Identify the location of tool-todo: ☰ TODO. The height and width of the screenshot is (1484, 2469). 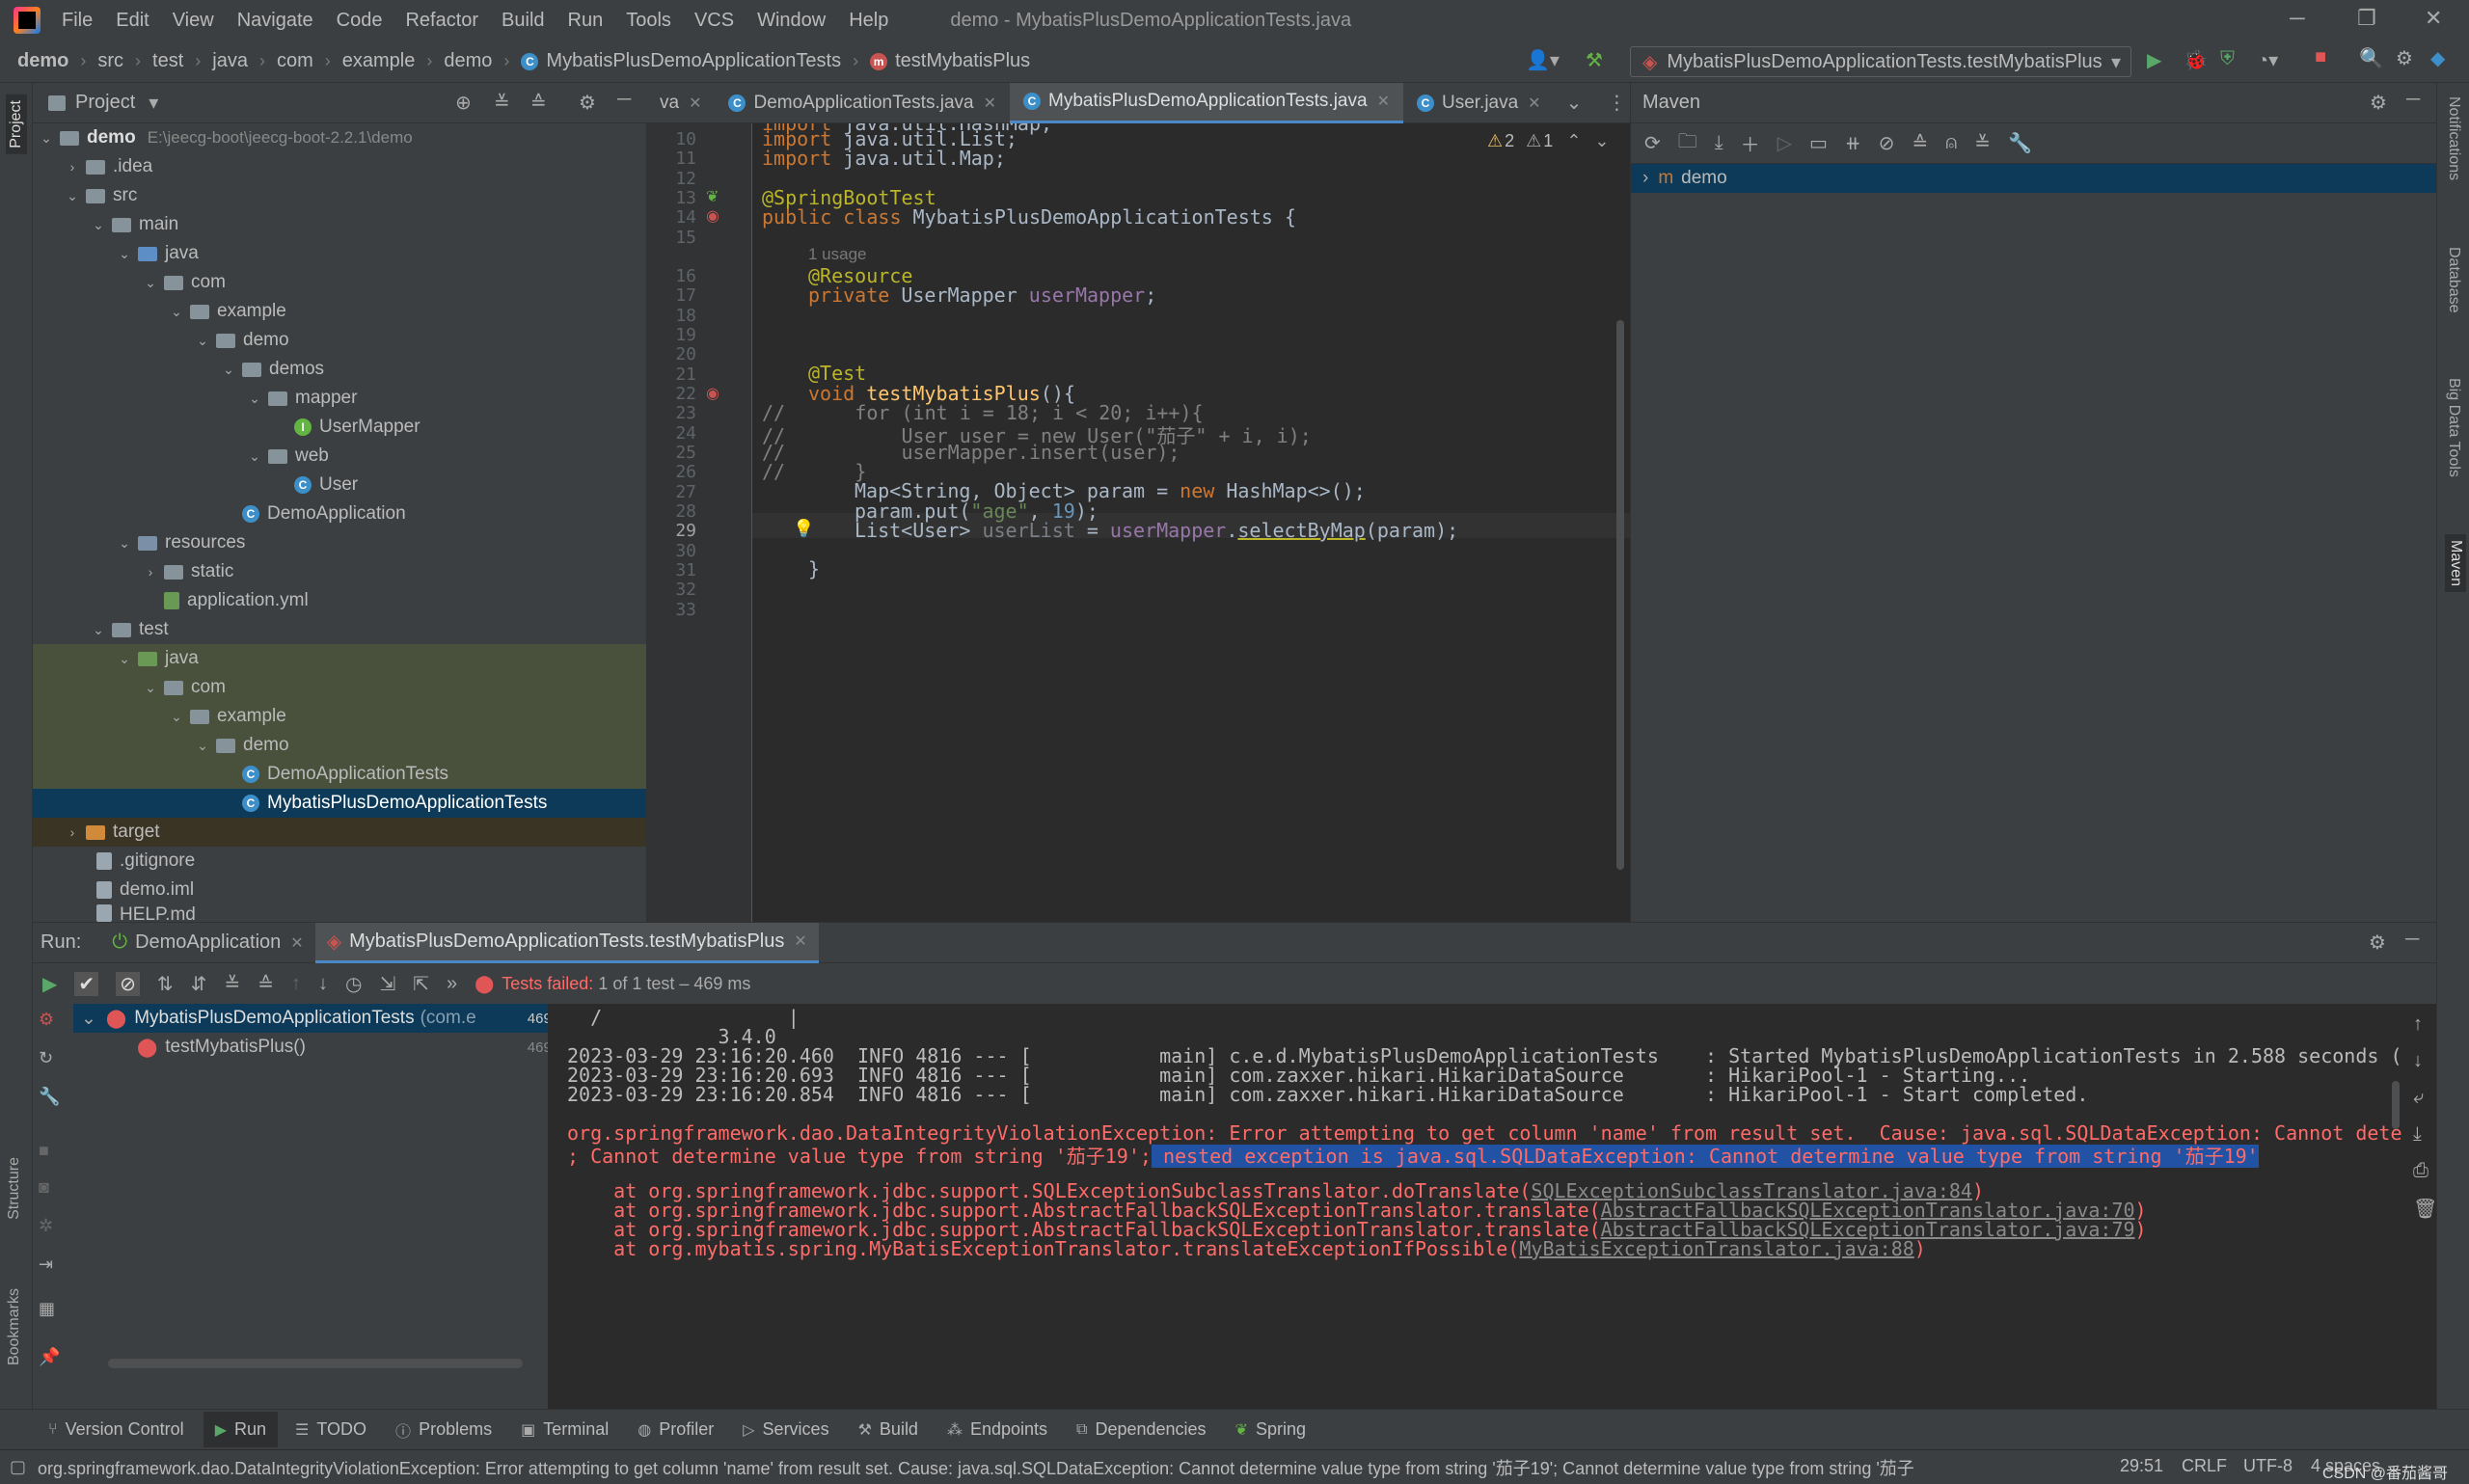
(330, 1429).